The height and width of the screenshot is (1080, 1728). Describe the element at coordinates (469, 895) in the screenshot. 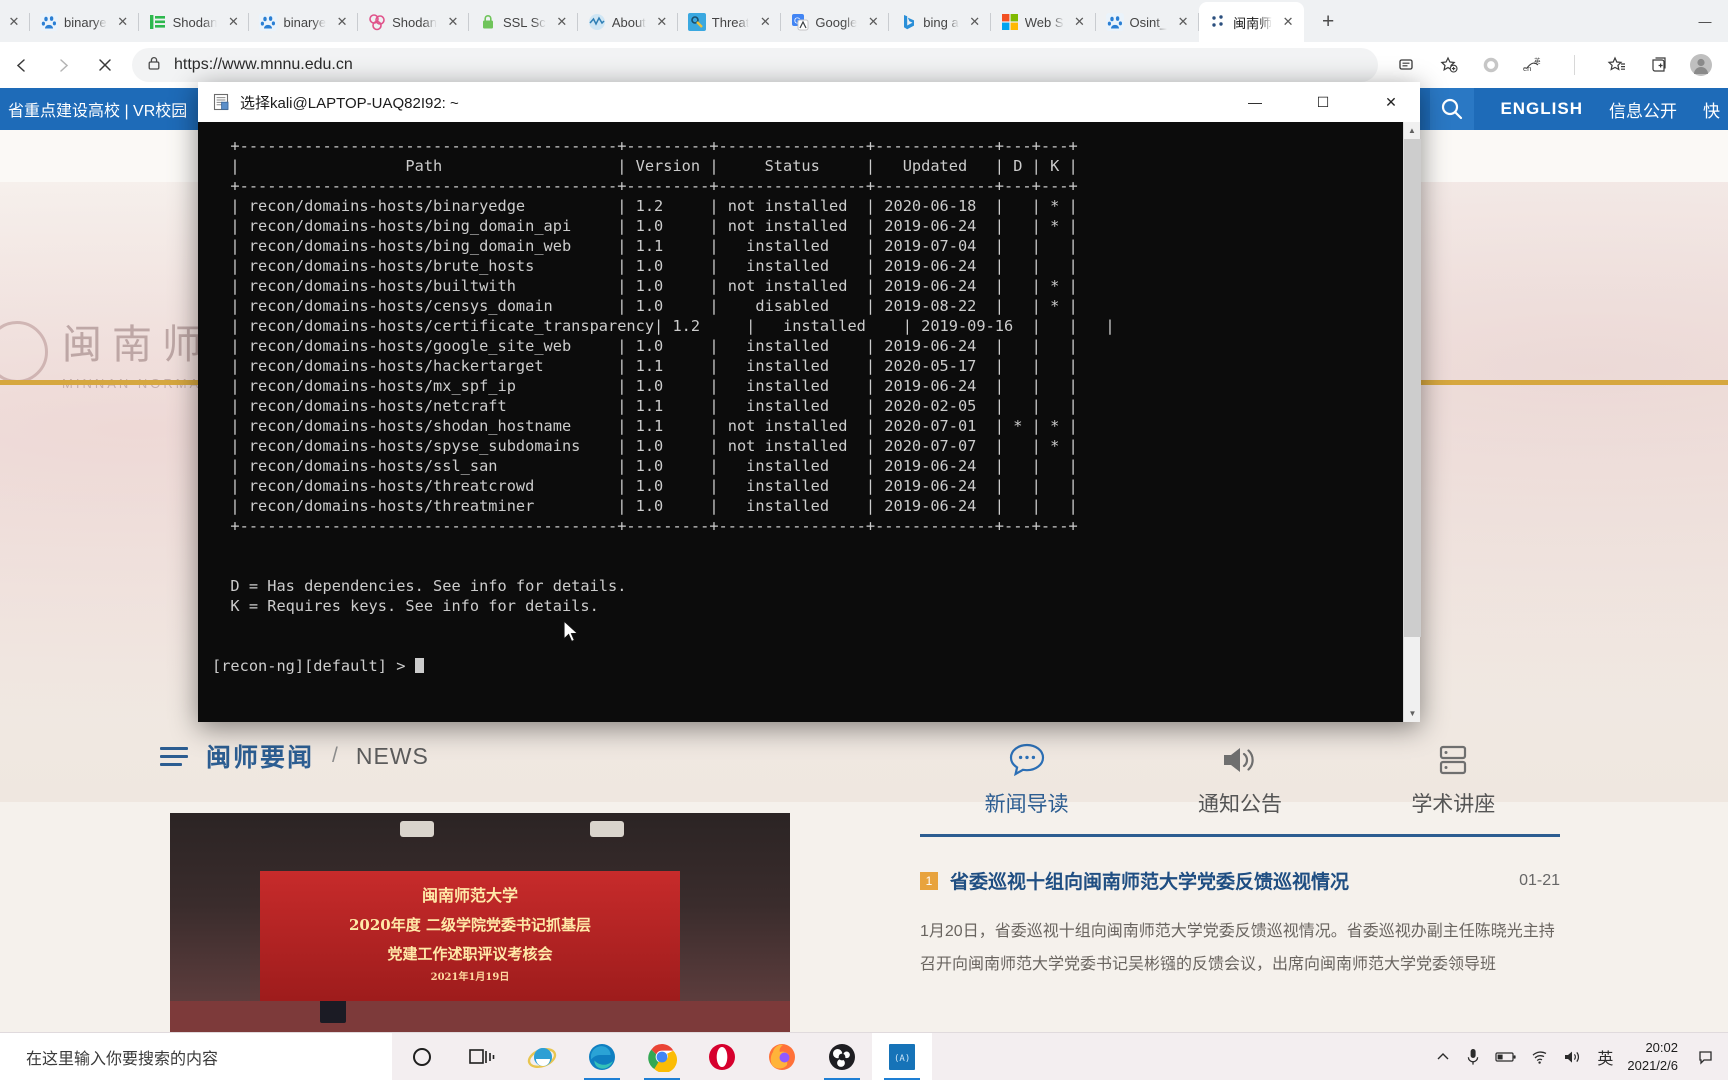

I see `photo-banner-line1: 闽南师范大学` at that location.